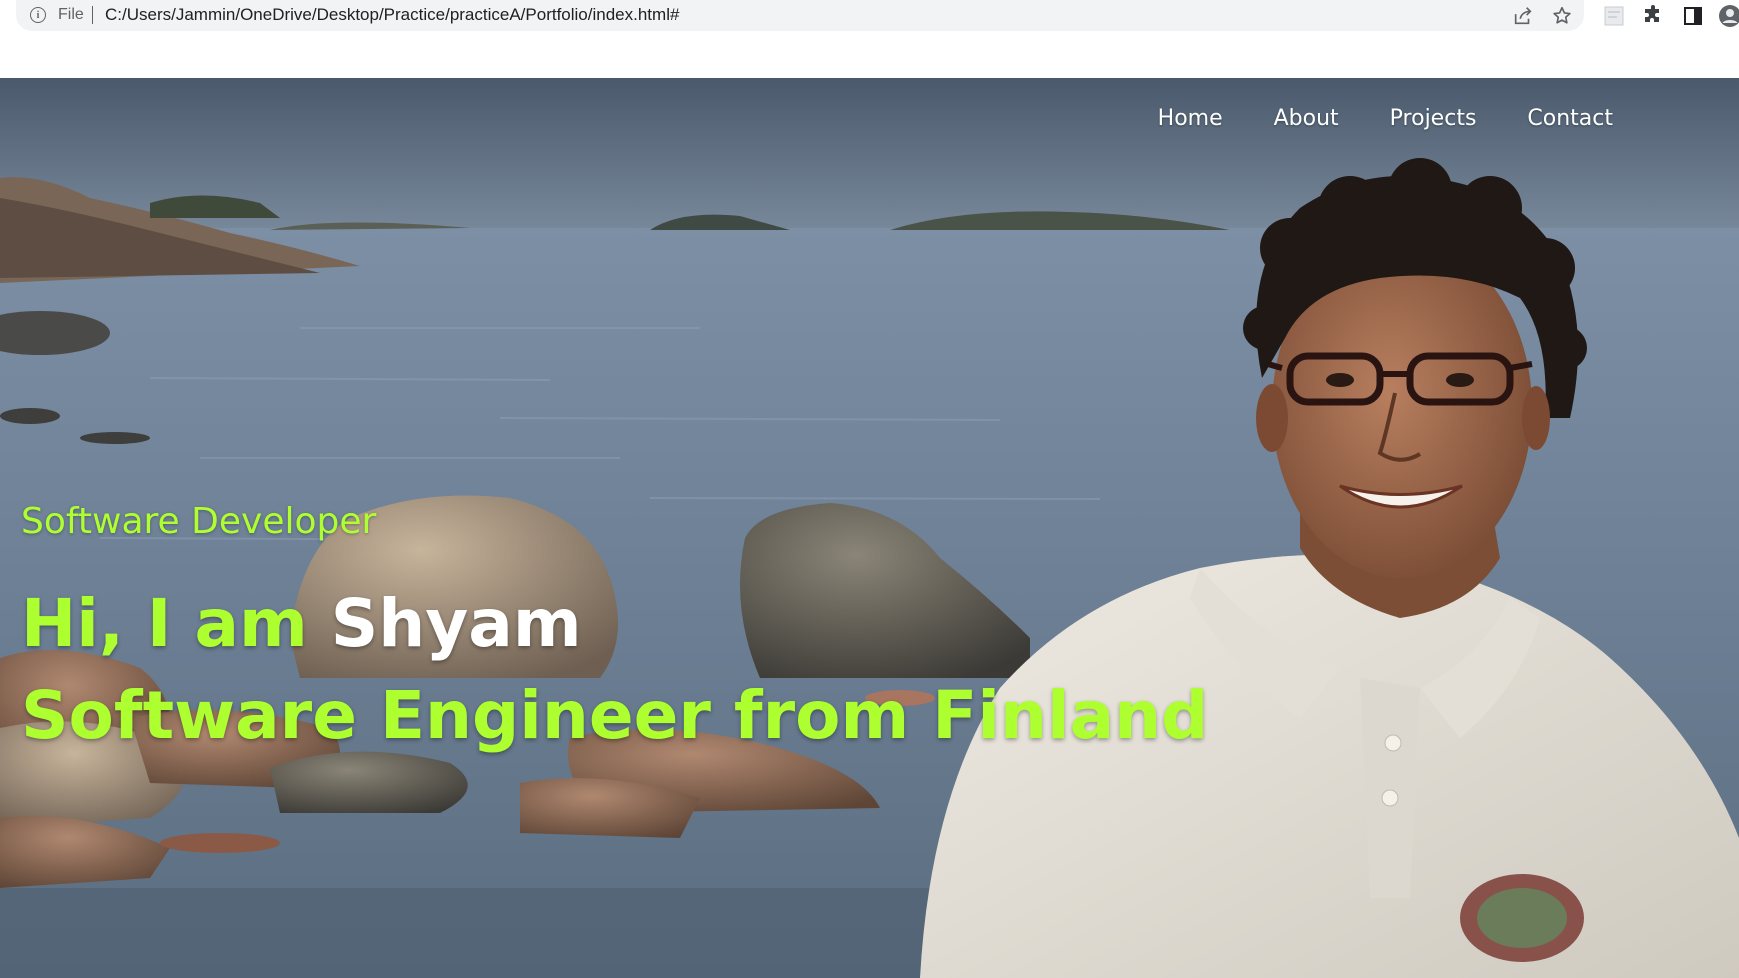 This screenshot has height=978, width=1739. Describe the element at coordinates (1614, 16) in the screenshot. I see `extension-thumbnail-icon` at that location.